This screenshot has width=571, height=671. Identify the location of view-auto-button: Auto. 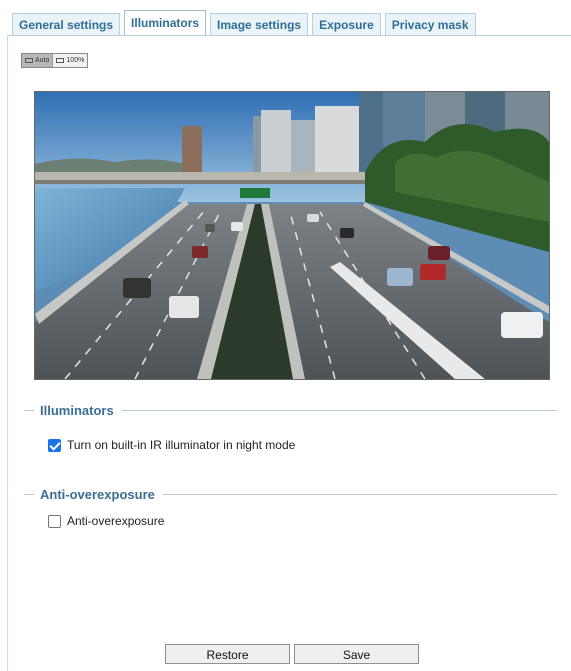
(37, 60).